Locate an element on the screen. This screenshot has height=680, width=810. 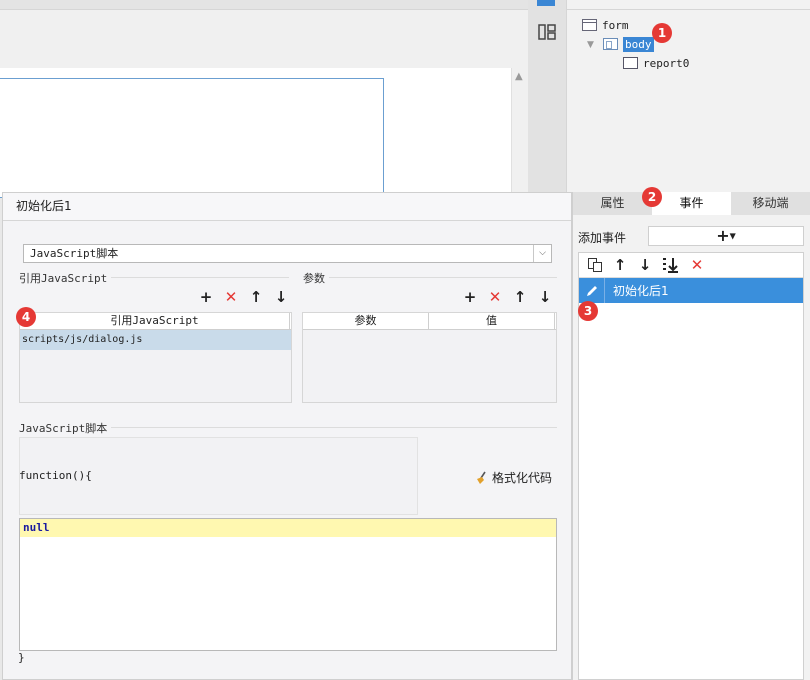
dropdown-caret-icon: ⌵ is located at coordinates (542, 253).